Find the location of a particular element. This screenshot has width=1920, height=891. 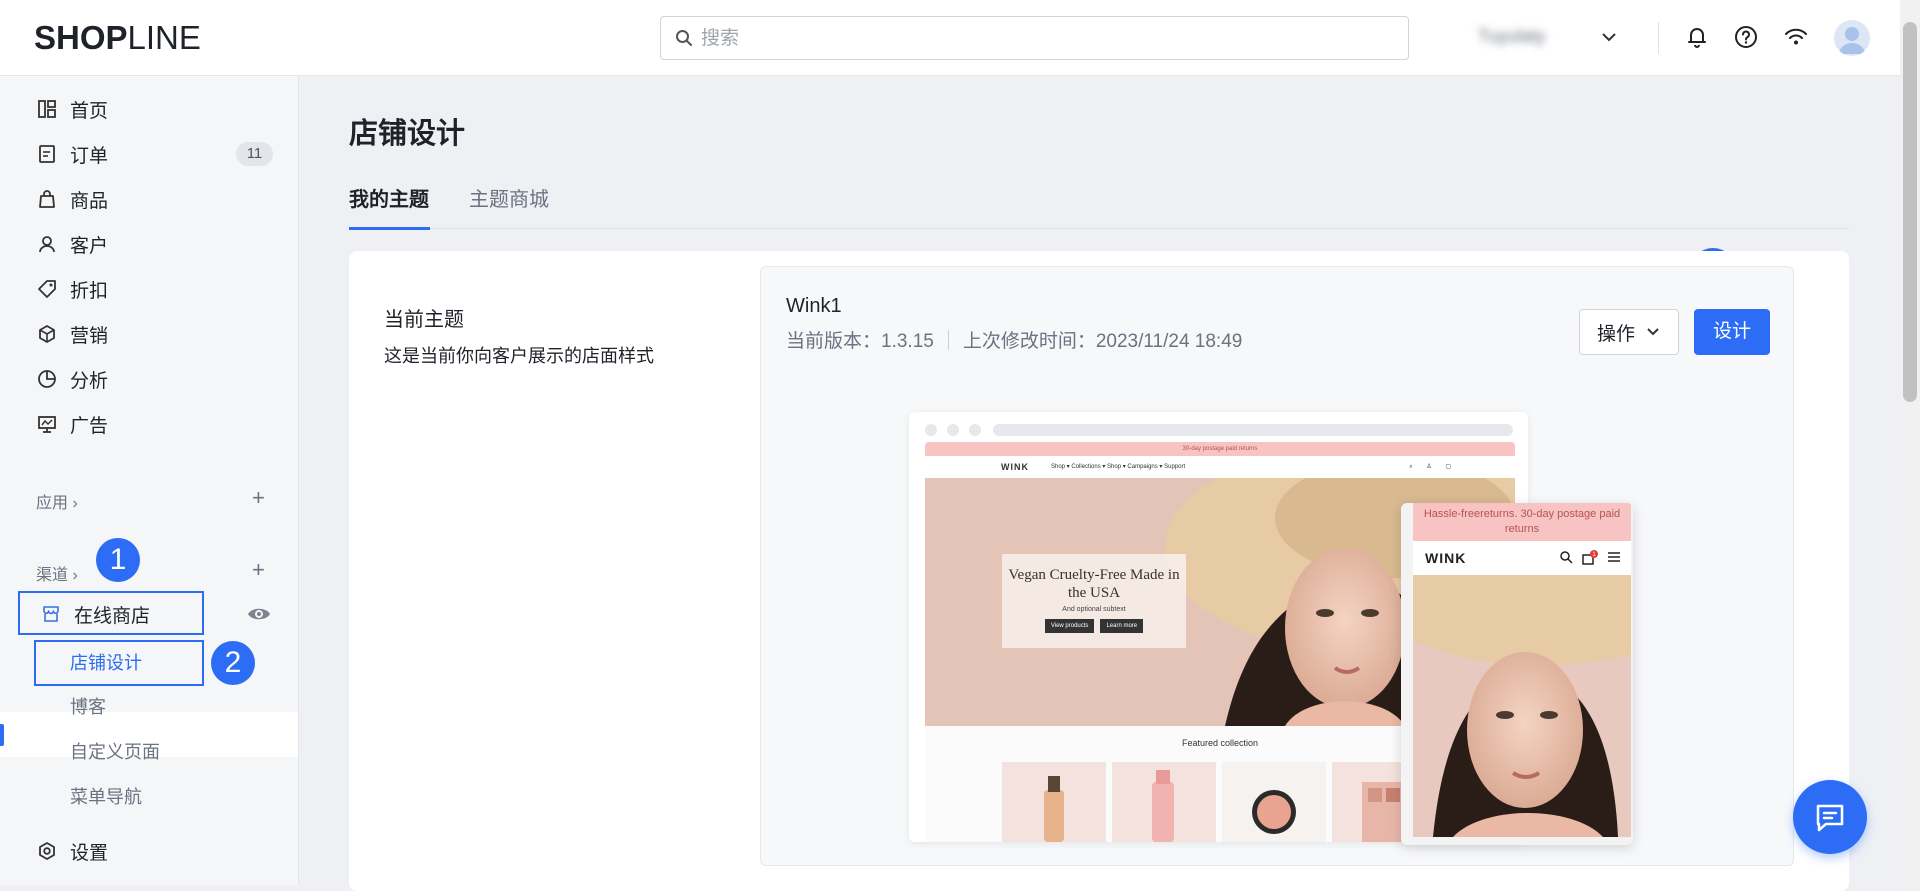

design-button: 设计 is located at coordinates (1732, 332).